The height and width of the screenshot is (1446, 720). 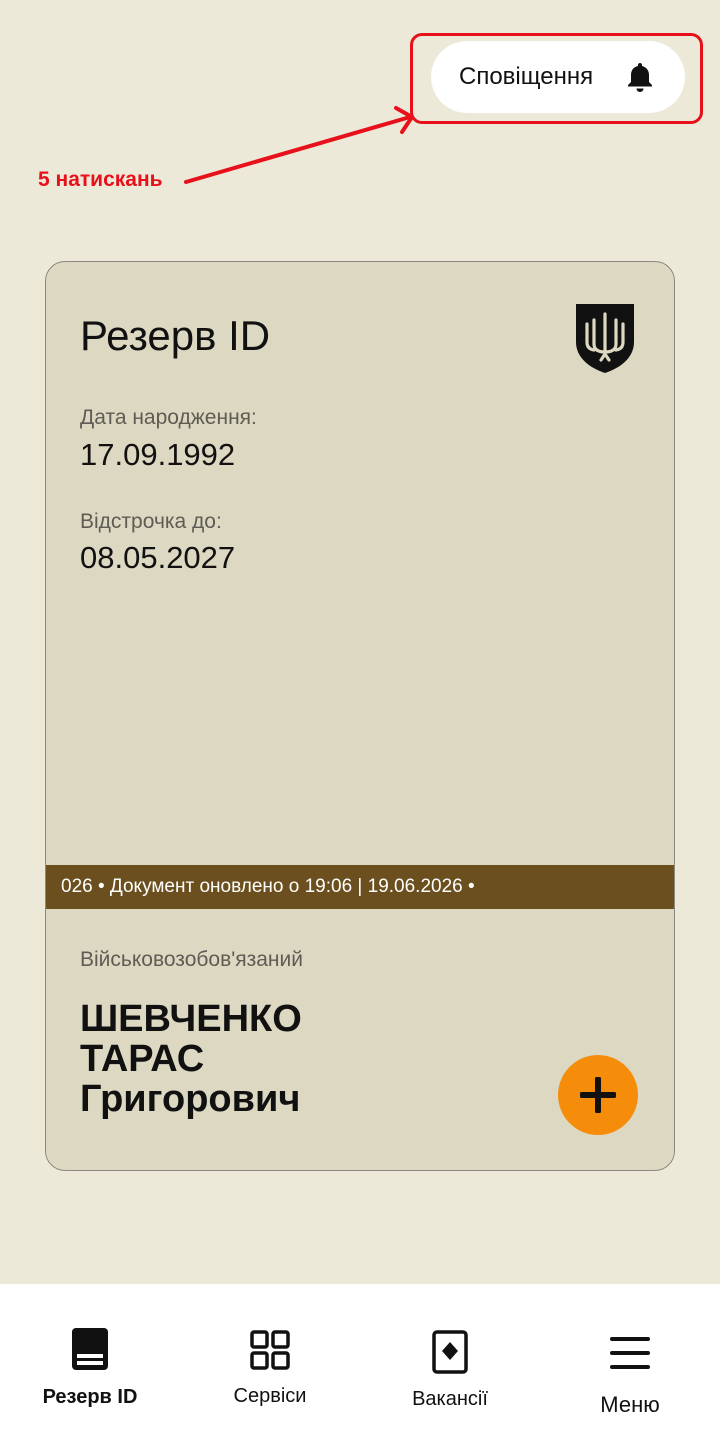 I want to click on nav-item-services: Сервіси, so click(x=270, y=1365).